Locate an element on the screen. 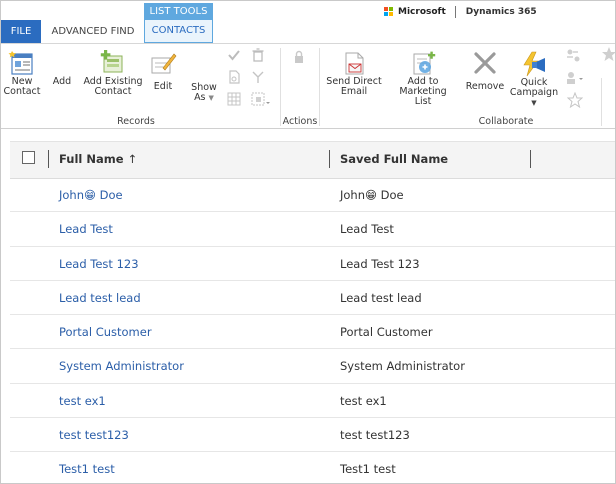 The width and height of the screenshot is (616, 484). add-label: Add is located at coordinates (62, 81).